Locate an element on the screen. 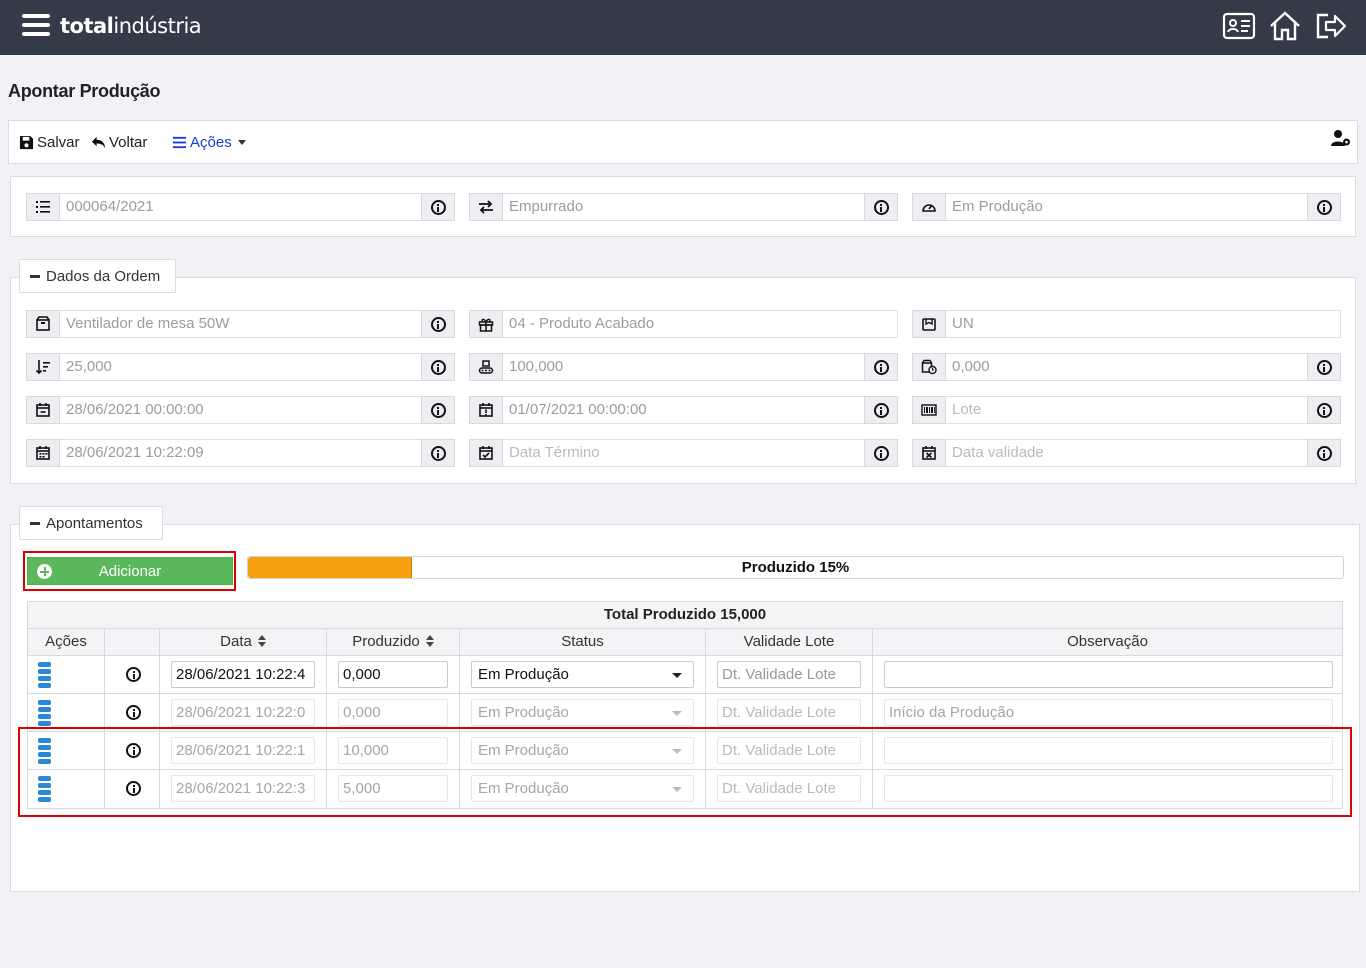  column-header-date: Data is located at coordinates (243, 642).